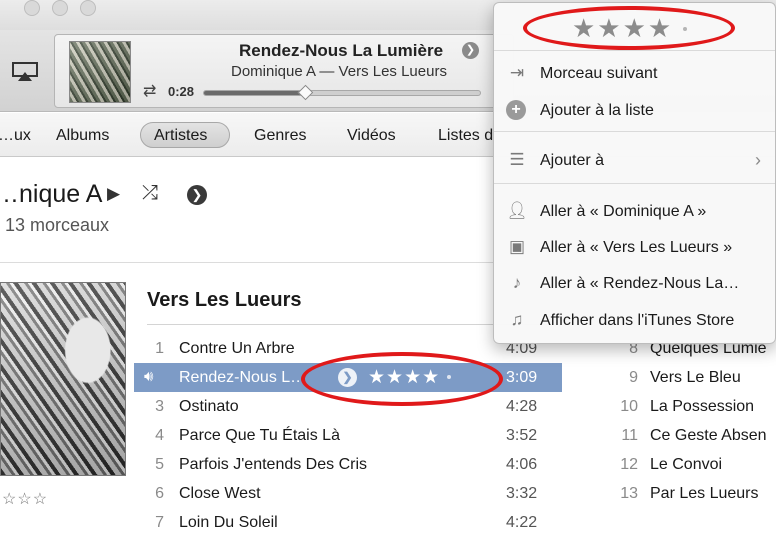 The height and width of the screenshot is (554, 776). I want to click on track-row: 5 Parfois J'entends Des Cris 4:06, so click(348, 464).